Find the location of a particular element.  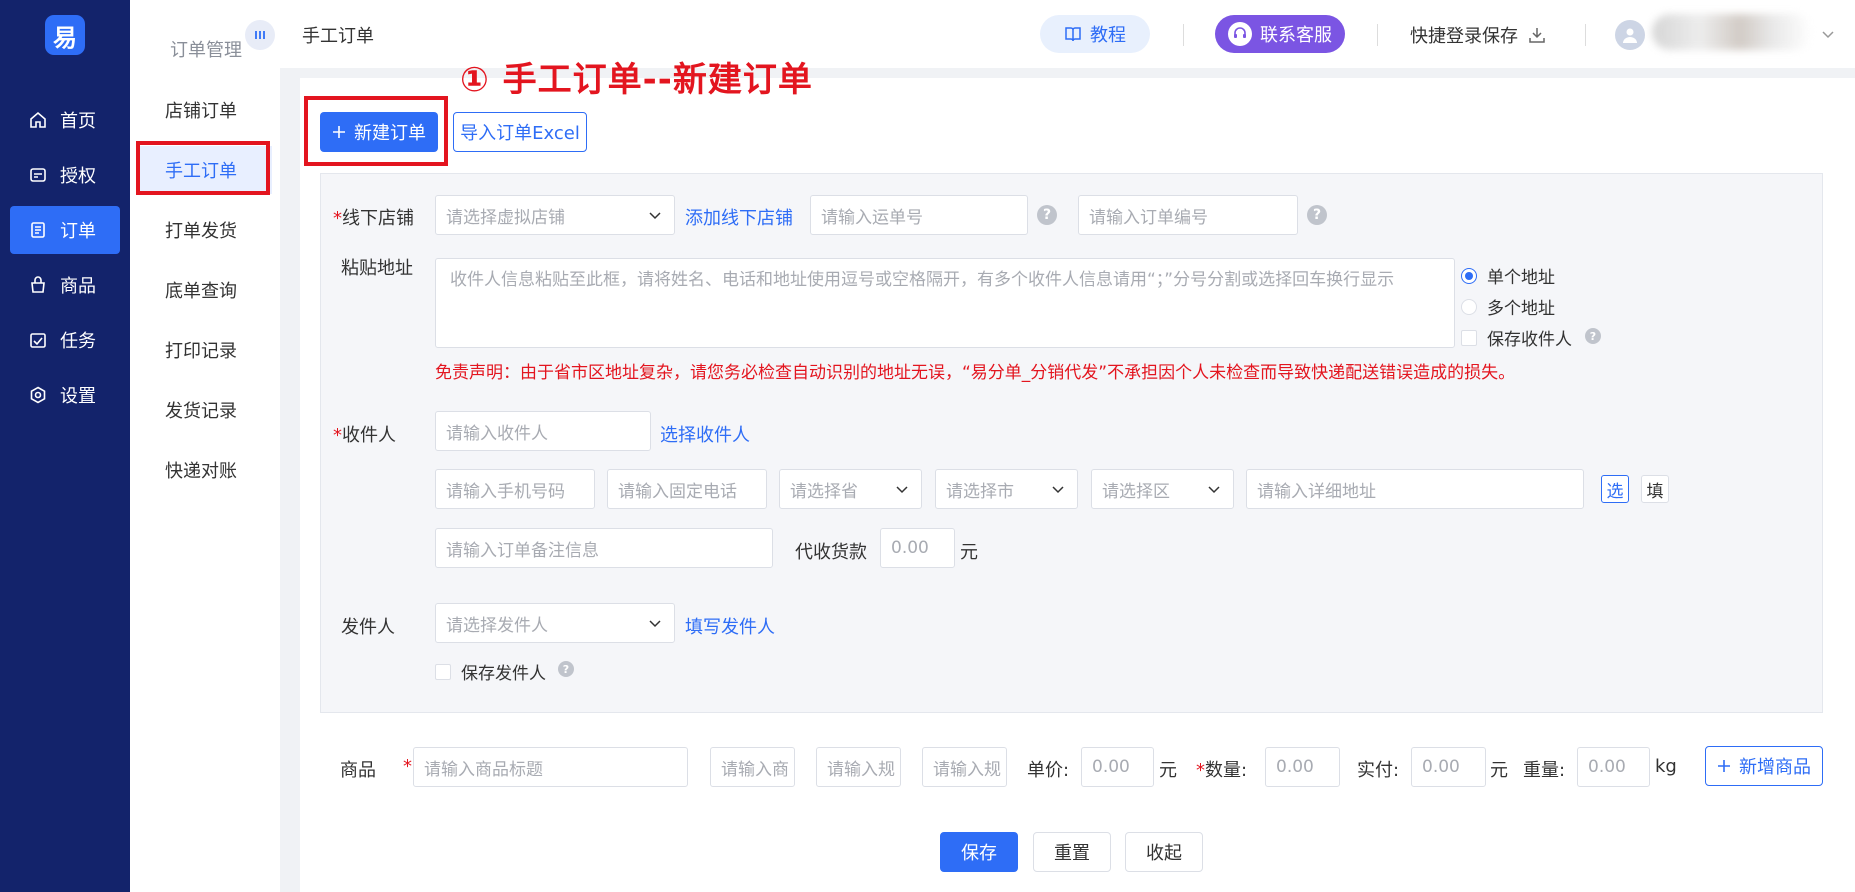

goods-title-input: 请输入商品标题 is located at coordinates (550, 767).